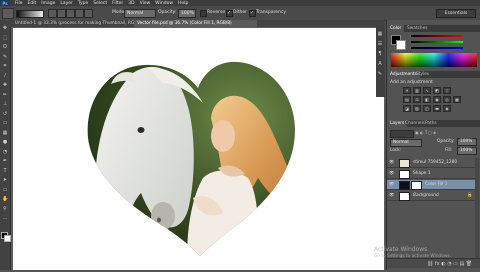  What do you see at coordinates (447, 90) in the screenshot?
I see `vibrance-icon: ▽` at bounding box center [447, 90].